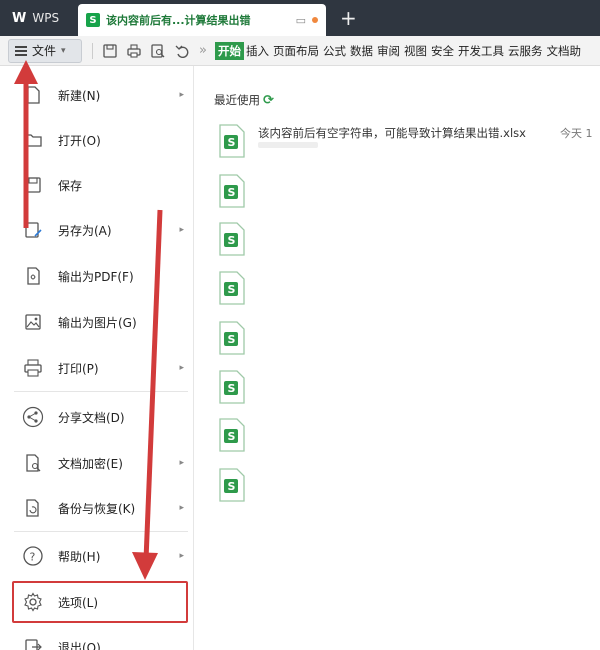 The height and width of the screenshot is (650, 600). What do you see at coordinates (237, 100) in the screenshot?
I see `recent-title-label: 最近使用` at bounding box center [237, 100].